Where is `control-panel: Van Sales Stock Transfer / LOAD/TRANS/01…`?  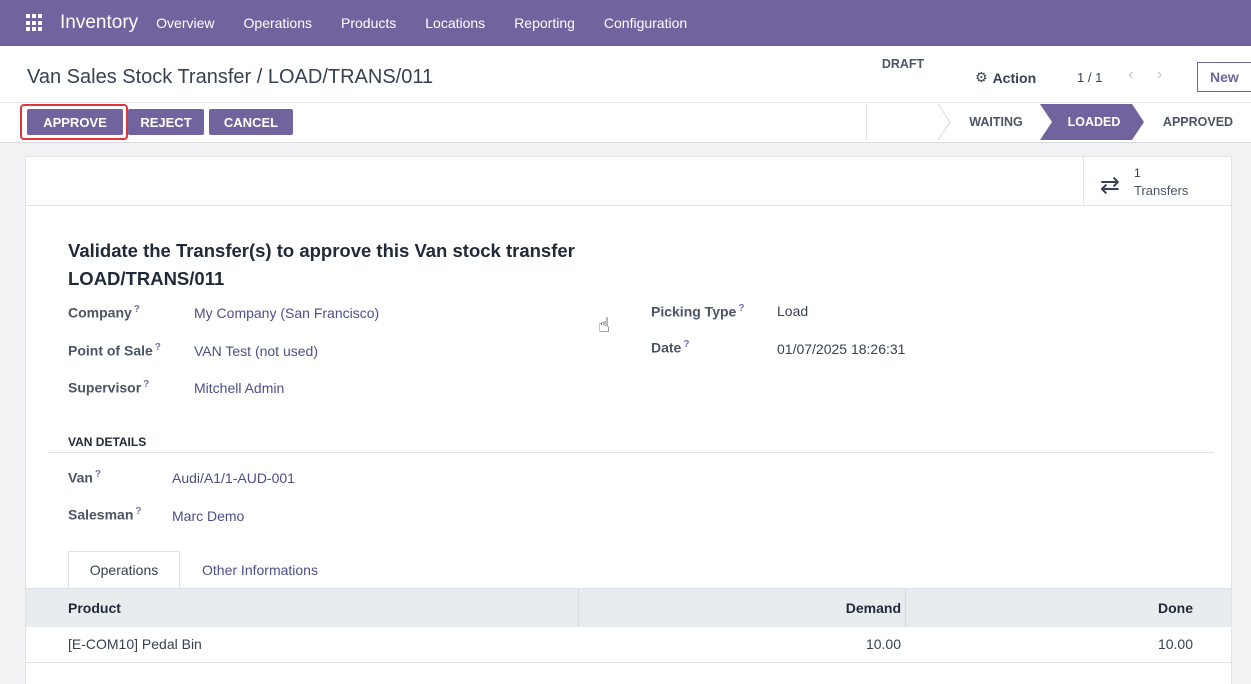 control-panel: Van Sales Stock Transfer / LOAD/TRANS/01… is located at coordinates (625, 94).